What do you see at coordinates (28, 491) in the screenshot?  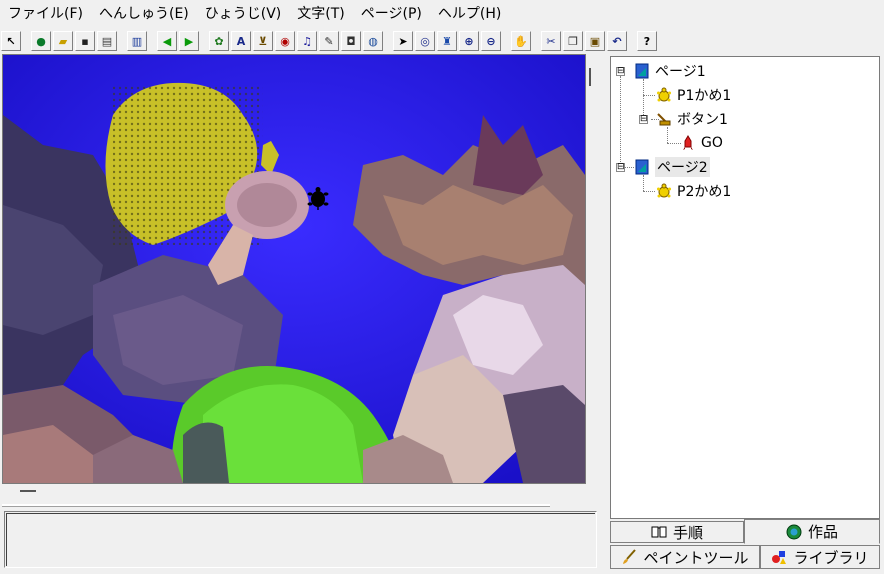 I see `horizontal-scroll-indicator` at bounding box center [28, 491].